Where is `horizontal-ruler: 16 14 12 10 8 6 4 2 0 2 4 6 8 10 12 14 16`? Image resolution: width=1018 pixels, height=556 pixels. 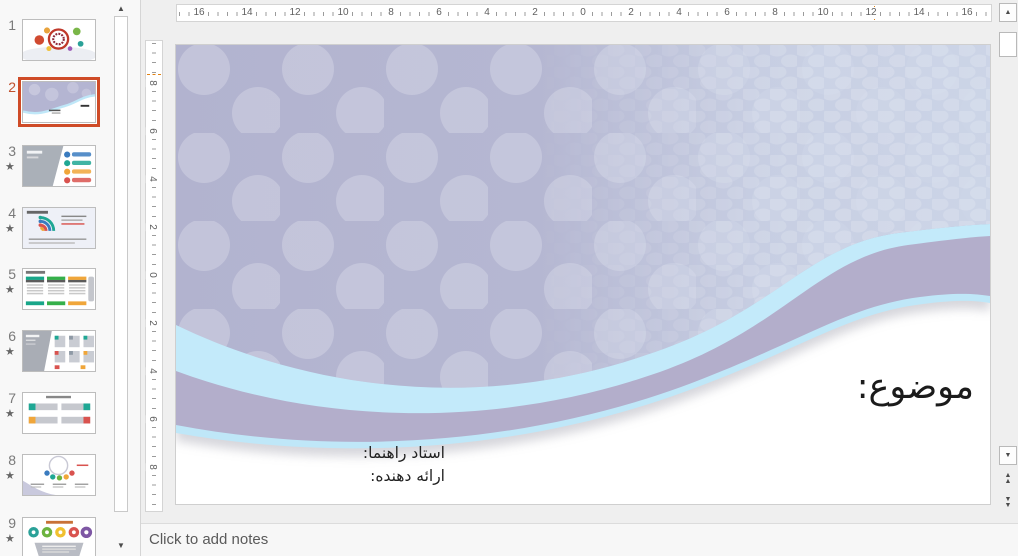
horizontal-ruler: 16 14 12 10 8 6 4 2 0 2 4 6 8 10 12 14 16 is located at coordinates (584, 13).